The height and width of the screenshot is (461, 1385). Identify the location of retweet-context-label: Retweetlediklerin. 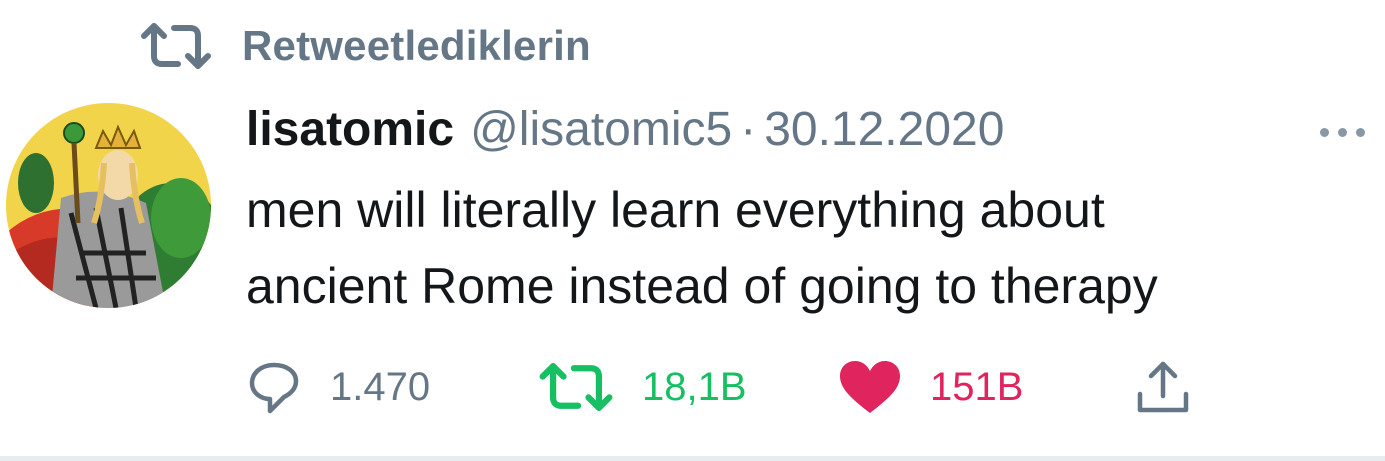
(416, 46).